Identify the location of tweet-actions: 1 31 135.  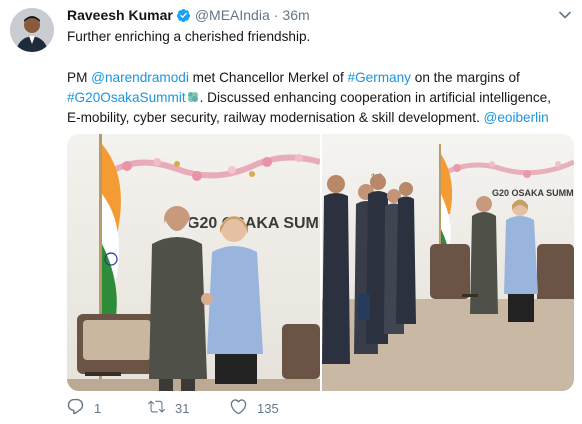
(217, 408).